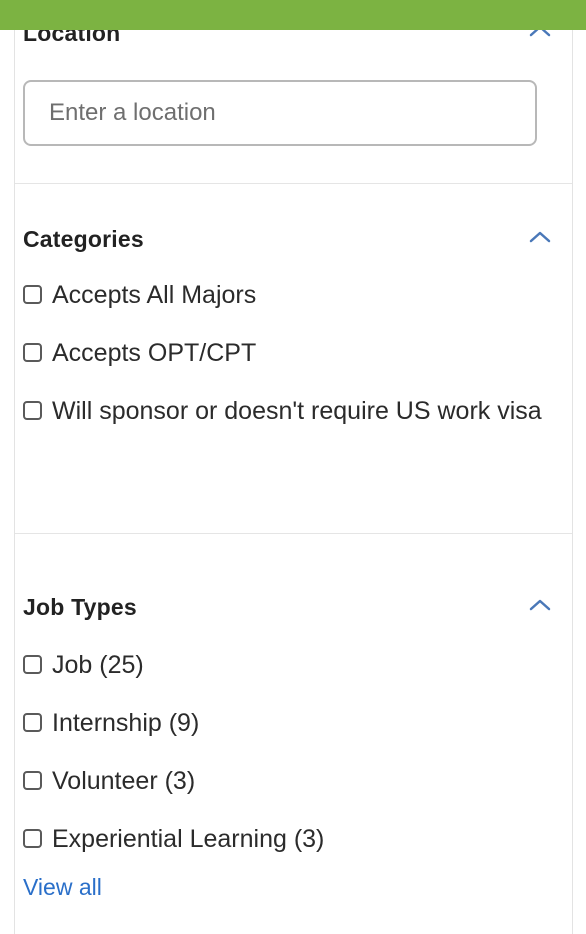 The width and height of the screenshot is (586, 934). What do you see at coordinates (287, 295) in the screenshot?
I see `category-option-accepts-all-majors: Accepts All Majors` at bounding box center [287, 295].